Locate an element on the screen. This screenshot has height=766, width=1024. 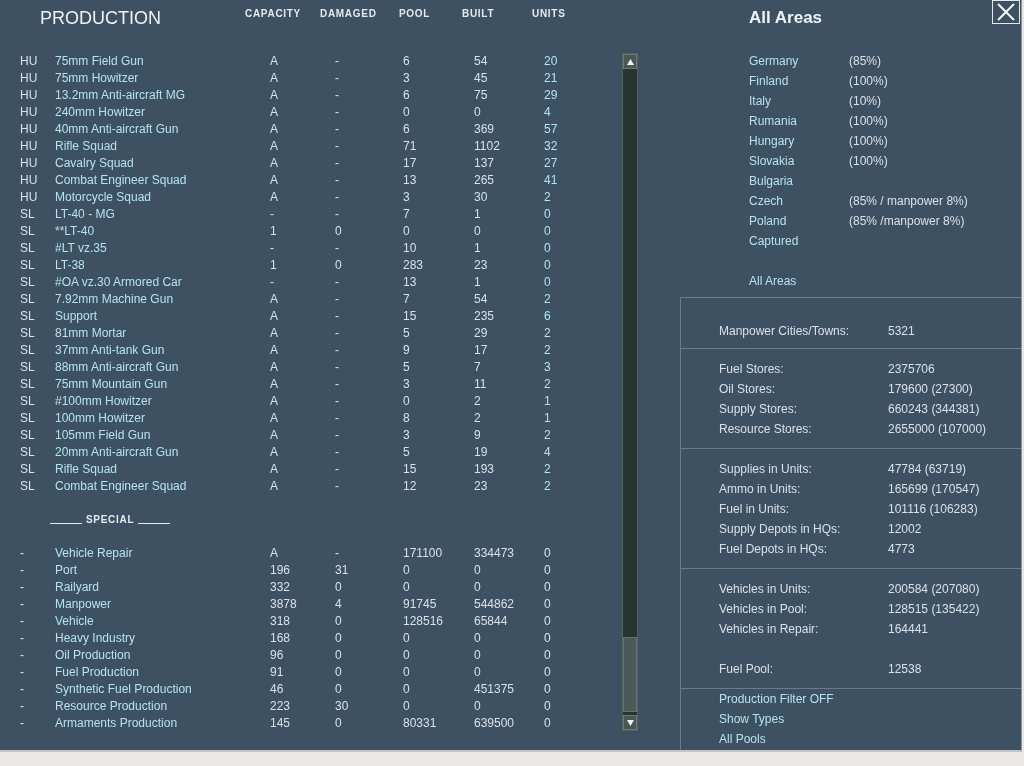
option-link: Production Filter OFF is located at coordinates (776, 699).